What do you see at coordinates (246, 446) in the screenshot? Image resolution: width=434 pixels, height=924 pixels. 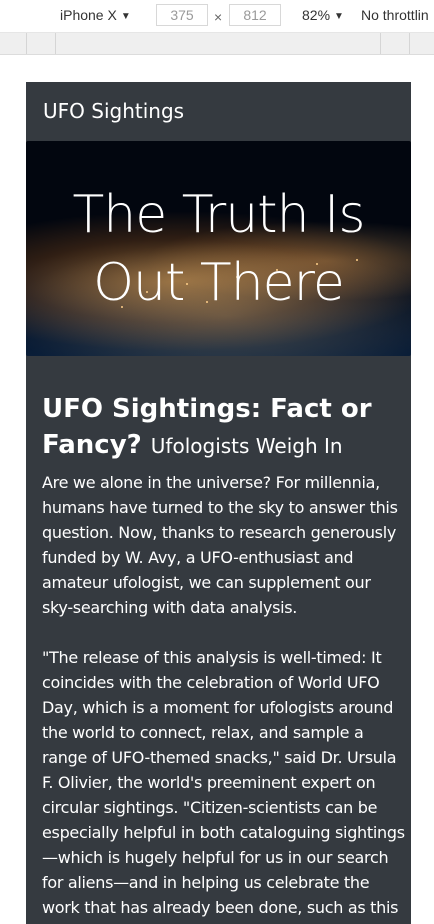 I see `subheadline-text: Ufologists Weigh In` at bounding box center [246, 446].